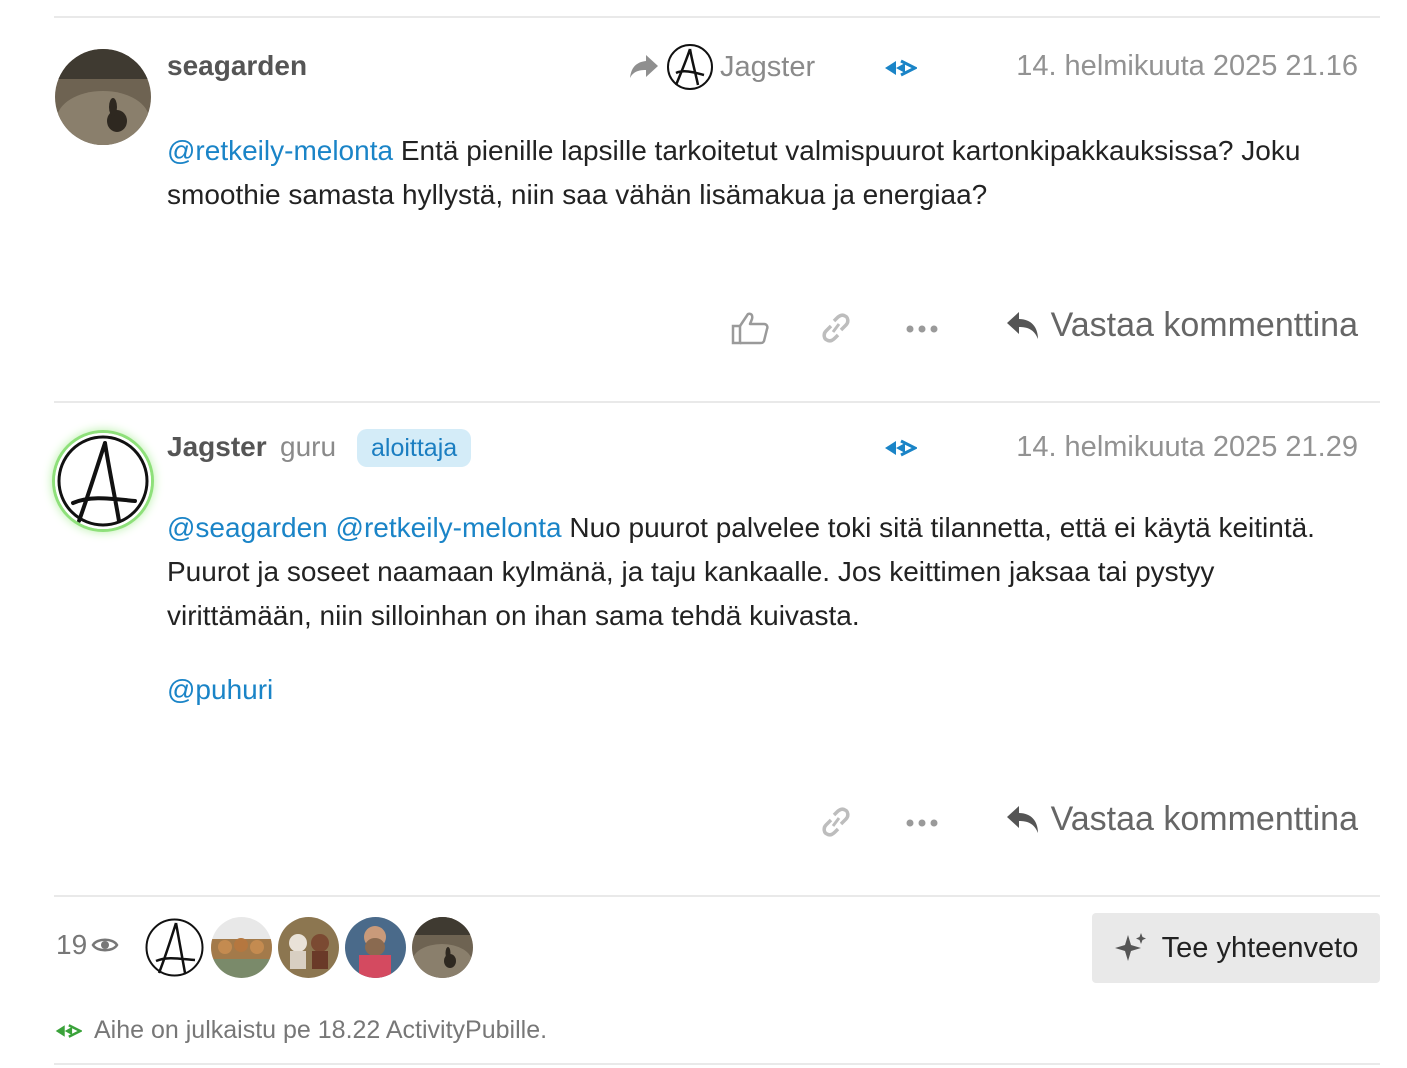  I want to click on participant-avatars, so click(308, 947).